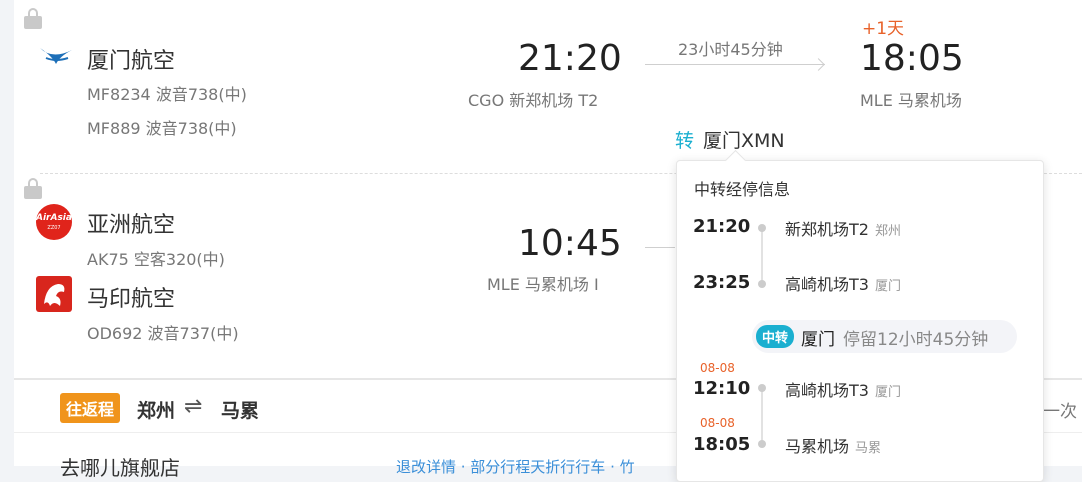 The image size is (1082, 482). What do you see at coordinates (684, 139) in the screenshot?
I see `transfer-label: 转` at bounding box center [684, 139].